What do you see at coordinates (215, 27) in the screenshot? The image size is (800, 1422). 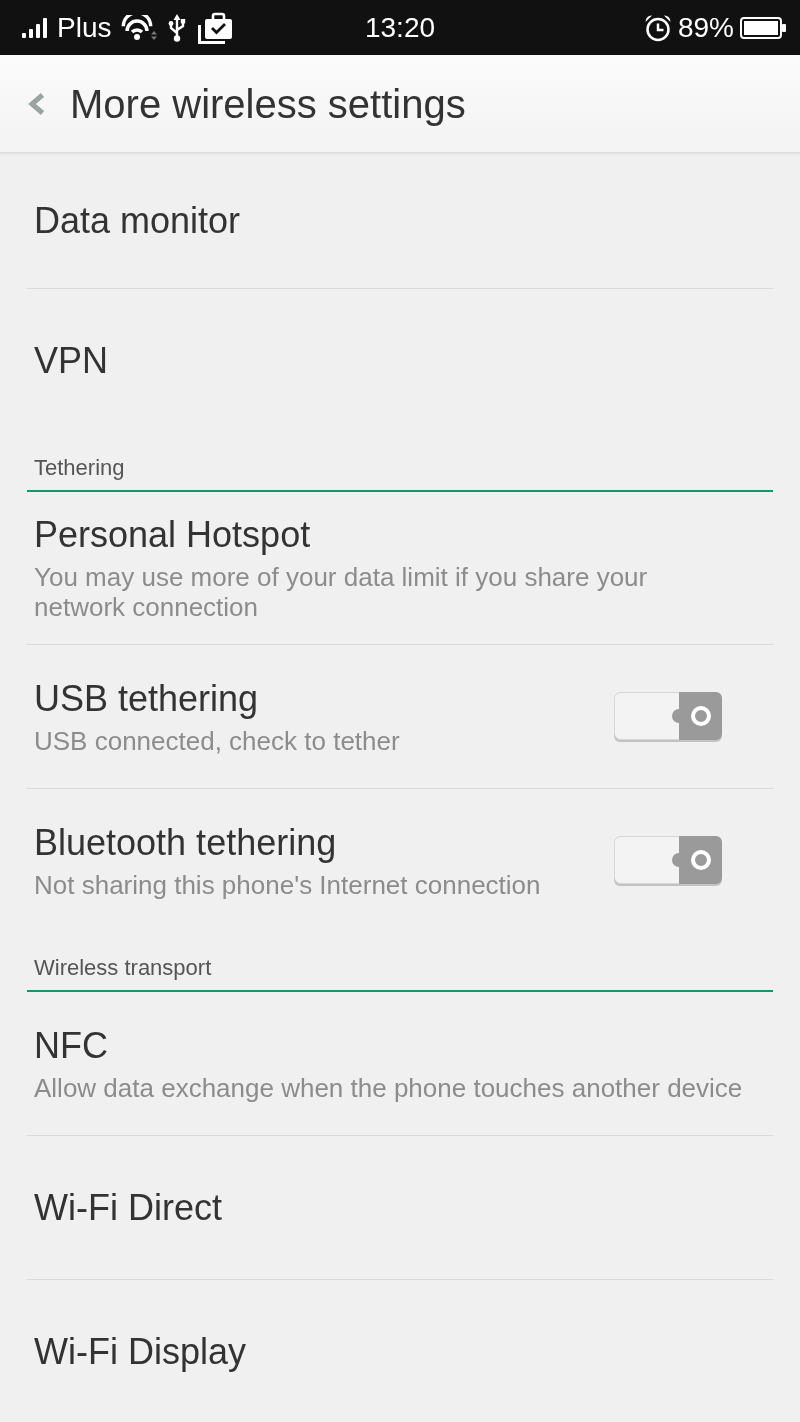 I see `clipboard-check-icon` at bounding box center [215, 27].